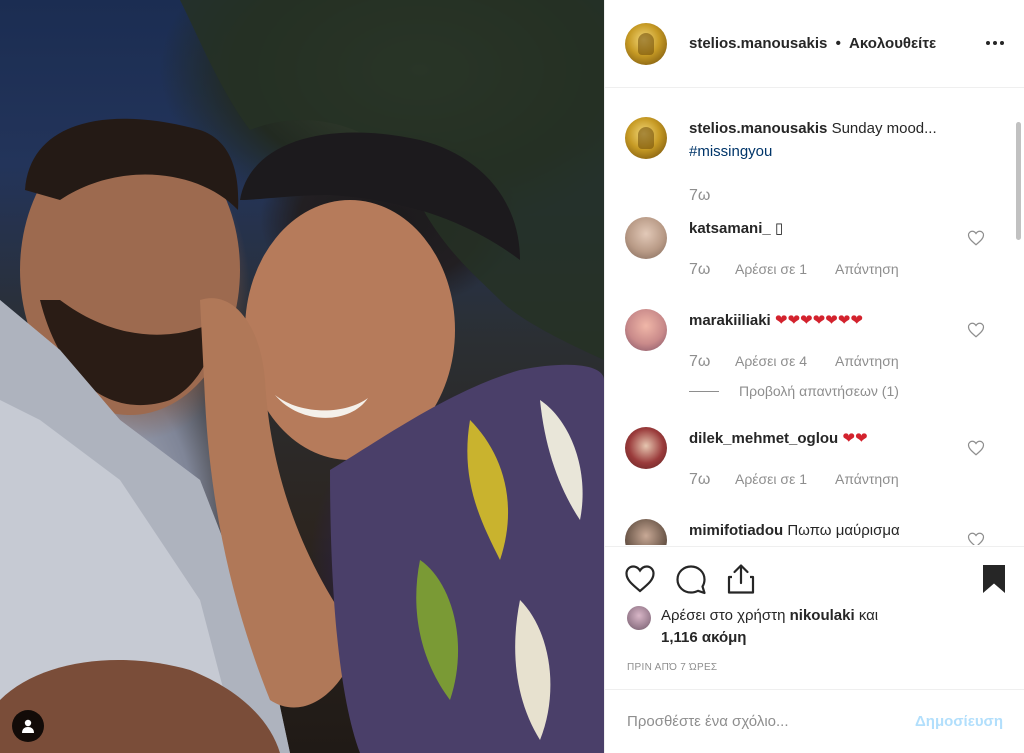  I want to click on bookmark-icon, so click(994, 579).